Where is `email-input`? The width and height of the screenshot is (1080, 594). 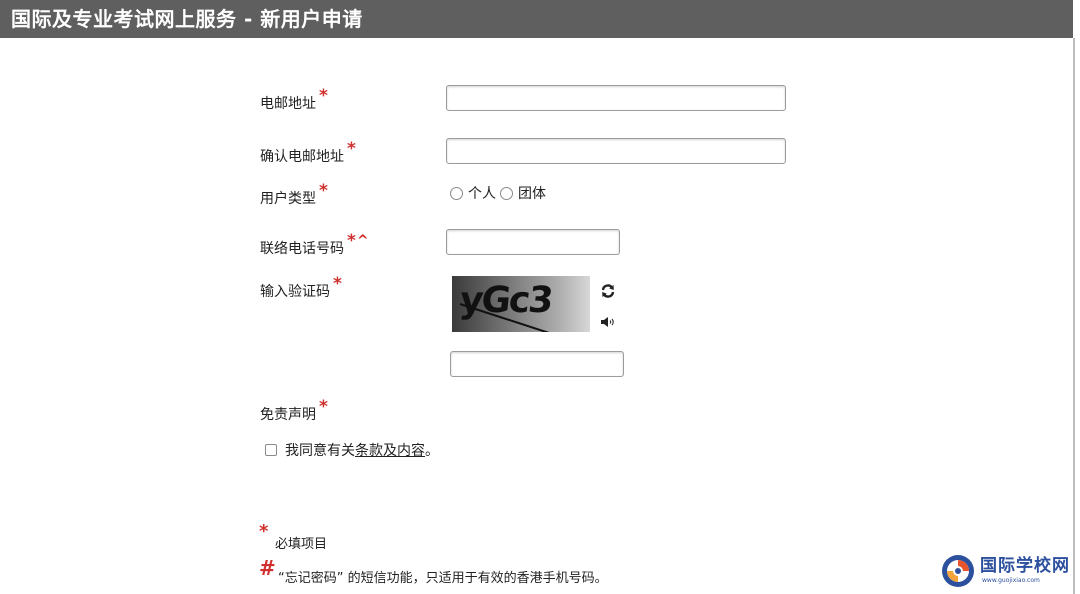
email-input is located at coordinates (616, 98).